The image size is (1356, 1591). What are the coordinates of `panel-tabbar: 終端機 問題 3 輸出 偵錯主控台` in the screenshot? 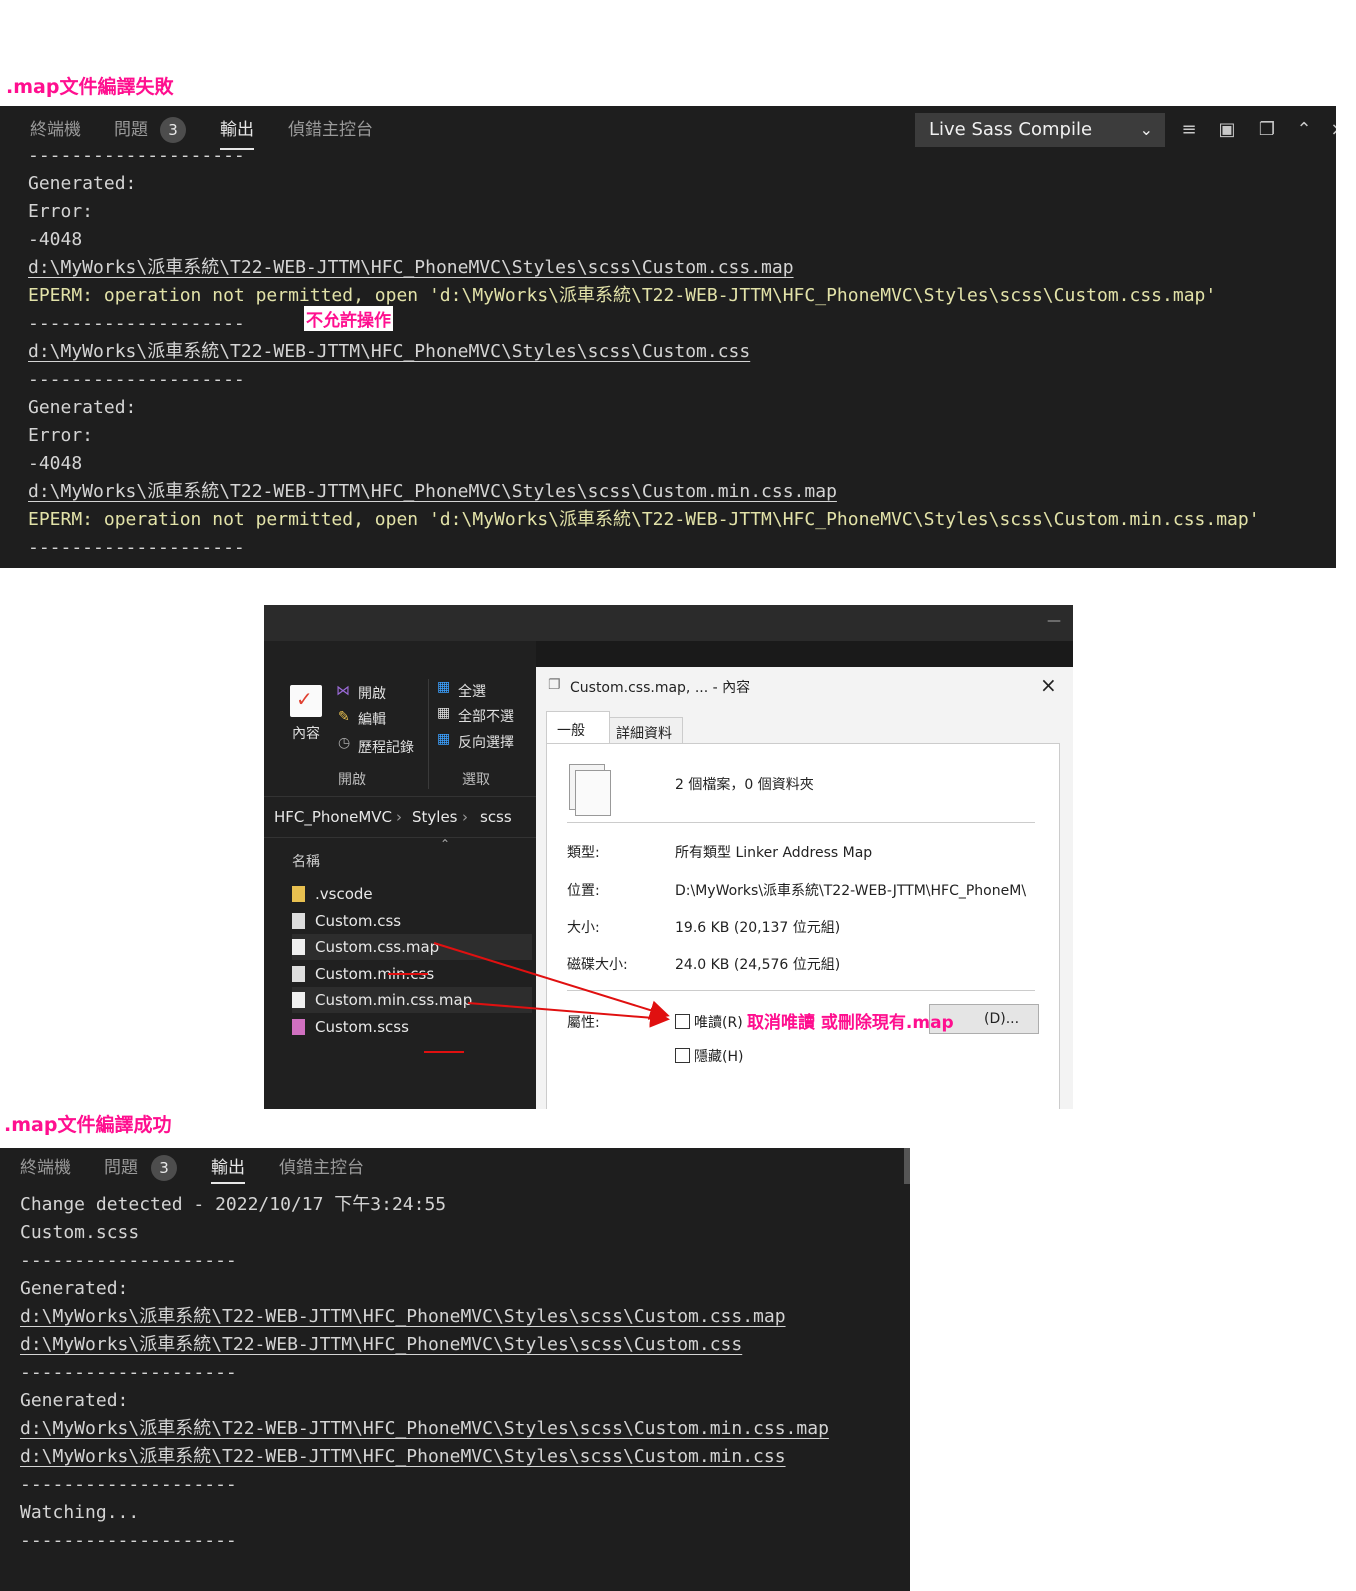 It's located at (455, 1168).